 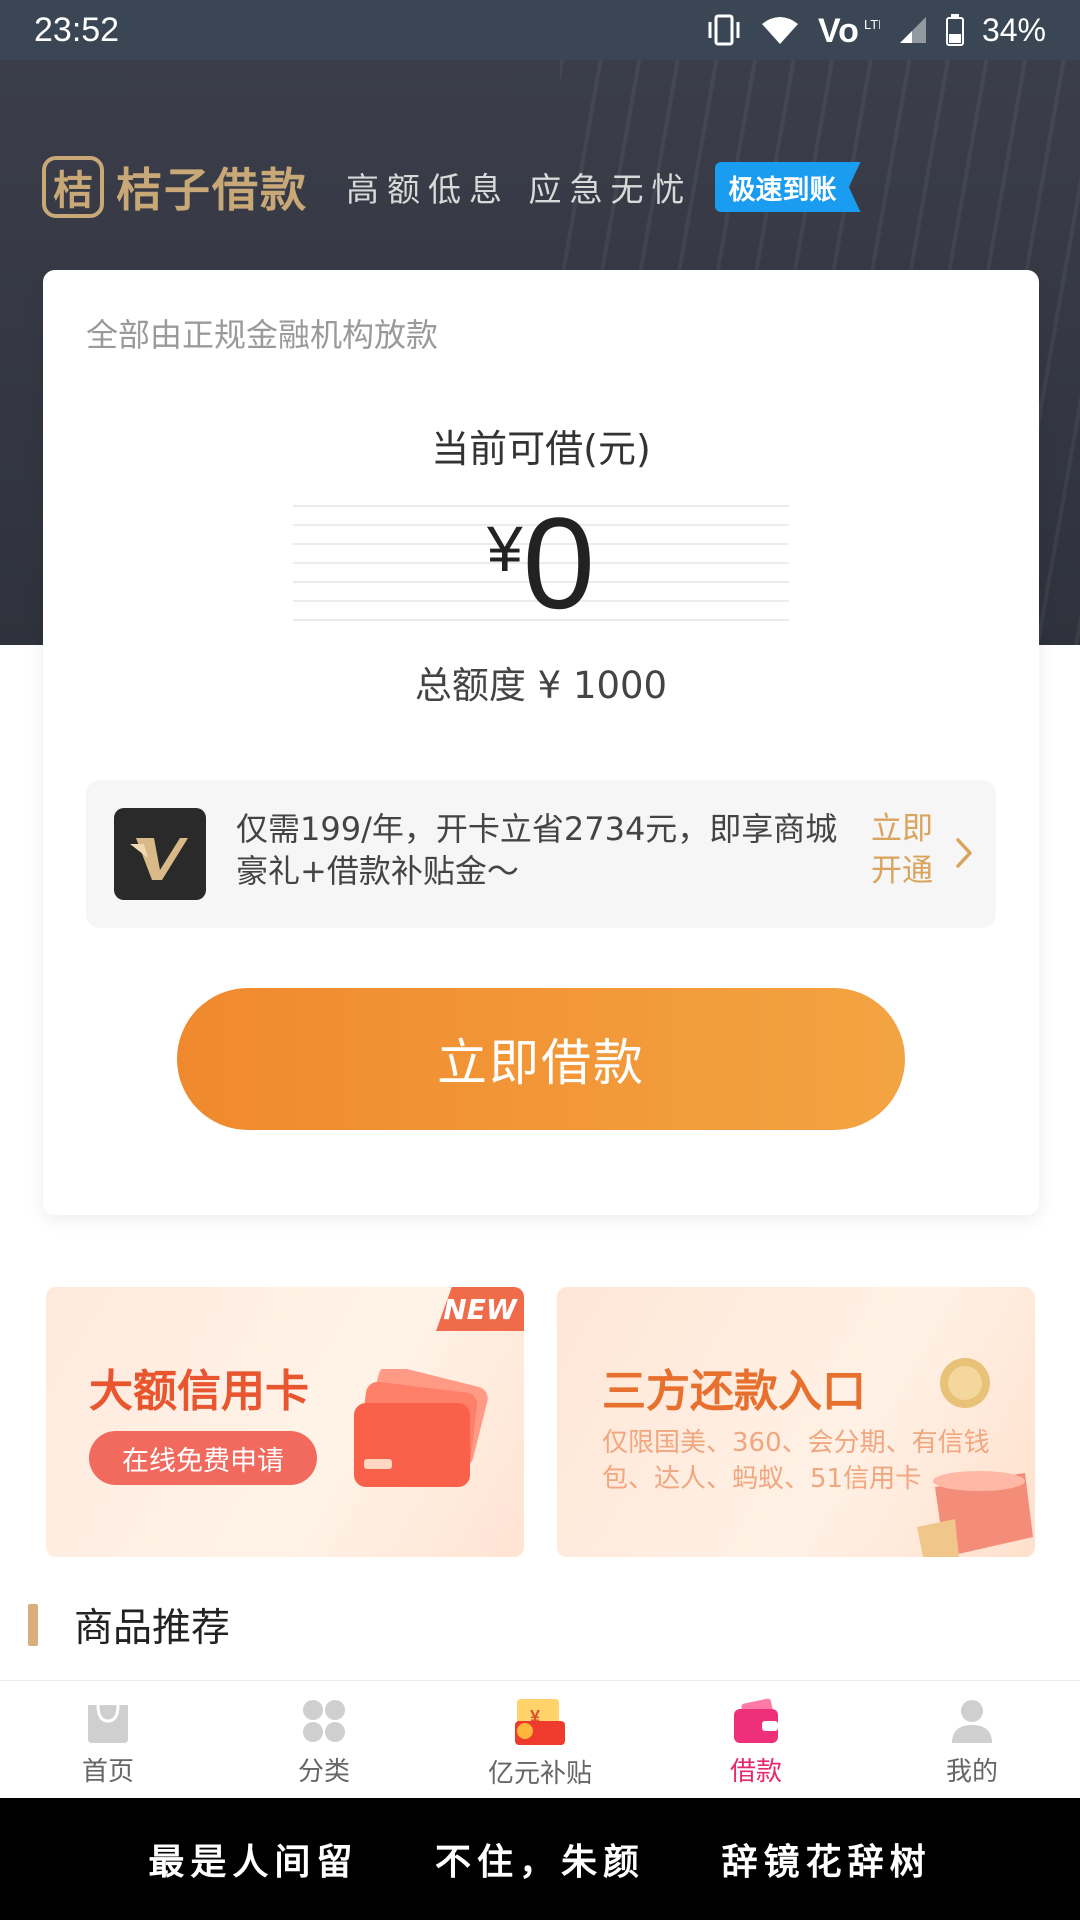 I want to click on section-accent-bar, so click(x=33, y=1625).